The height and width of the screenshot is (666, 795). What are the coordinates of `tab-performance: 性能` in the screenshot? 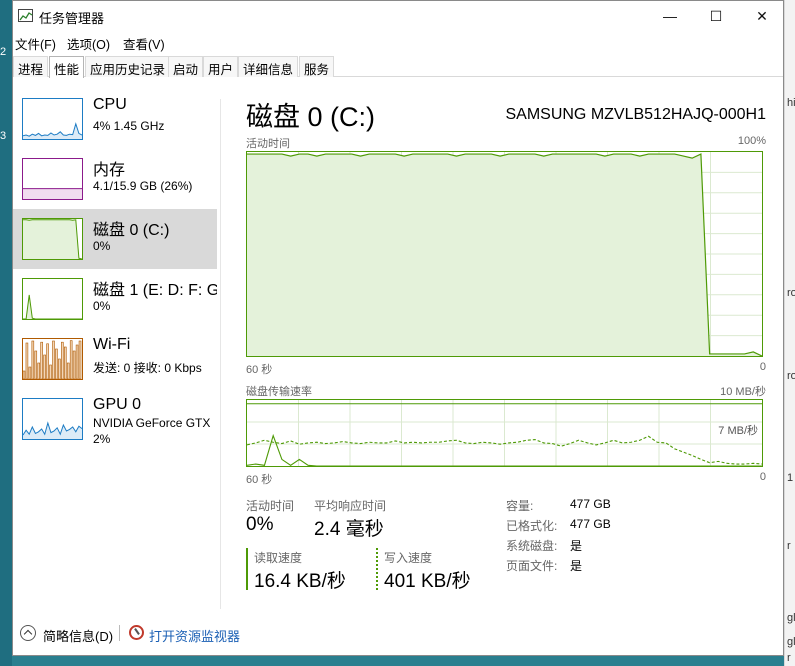 It's located at (67, 67).